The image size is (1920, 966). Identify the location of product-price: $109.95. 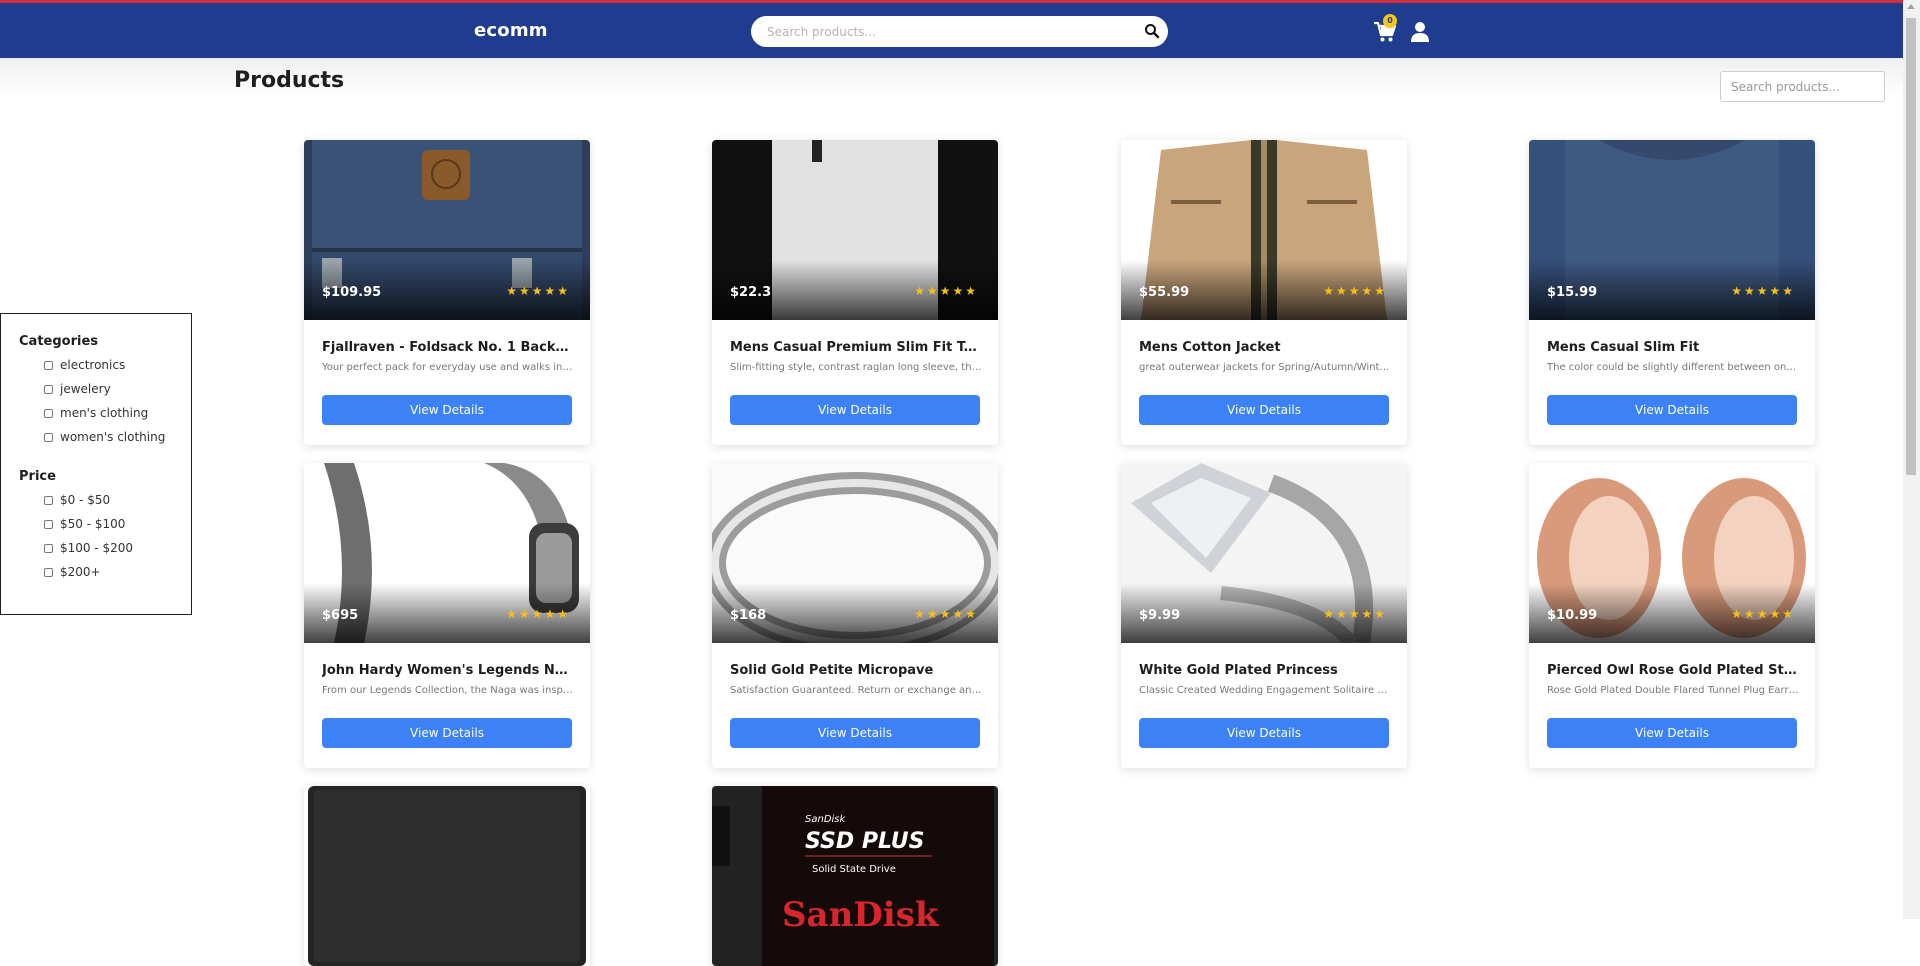
(352, 292).